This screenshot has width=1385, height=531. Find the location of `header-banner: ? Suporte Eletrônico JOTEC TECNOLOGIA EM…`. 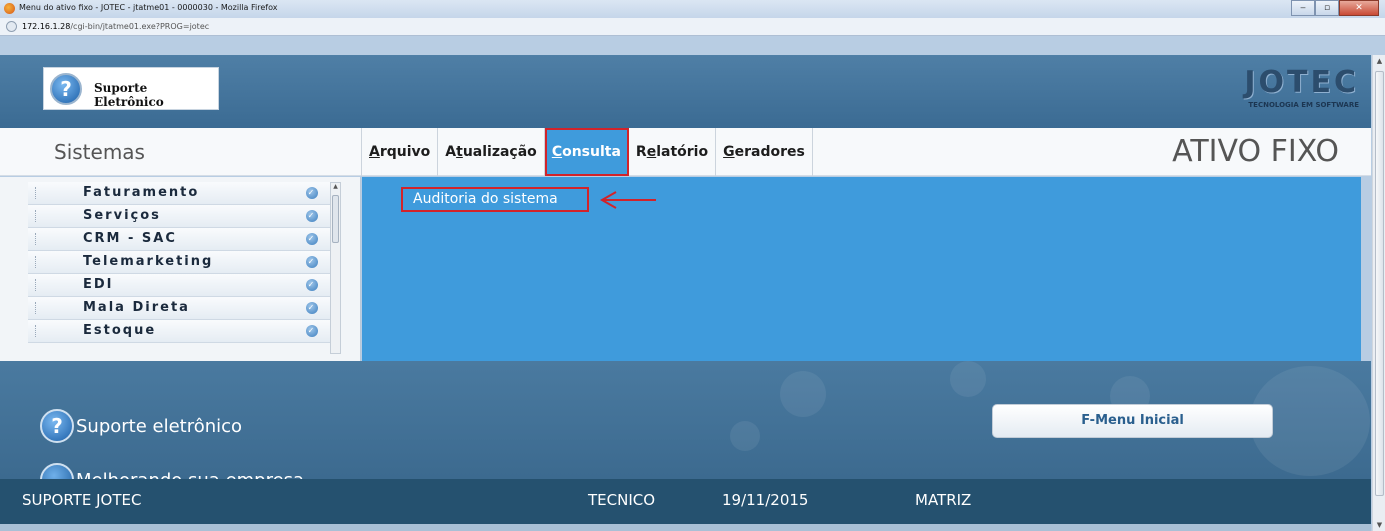

header-banner: ? Suporte Eletrônico JOTEC TECNOLOGIA EM… is located at coordinates (685, 91).